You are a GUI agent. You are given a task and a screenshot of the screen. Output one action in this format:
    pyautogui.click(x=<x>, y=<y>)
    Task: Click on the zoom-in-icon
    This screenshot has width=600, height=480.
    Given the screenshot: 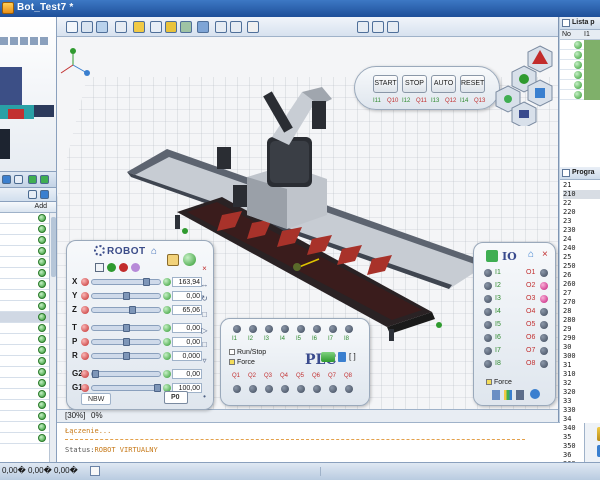 What is the action you would take?
    pyautogui.click(x=363, y=27)
    